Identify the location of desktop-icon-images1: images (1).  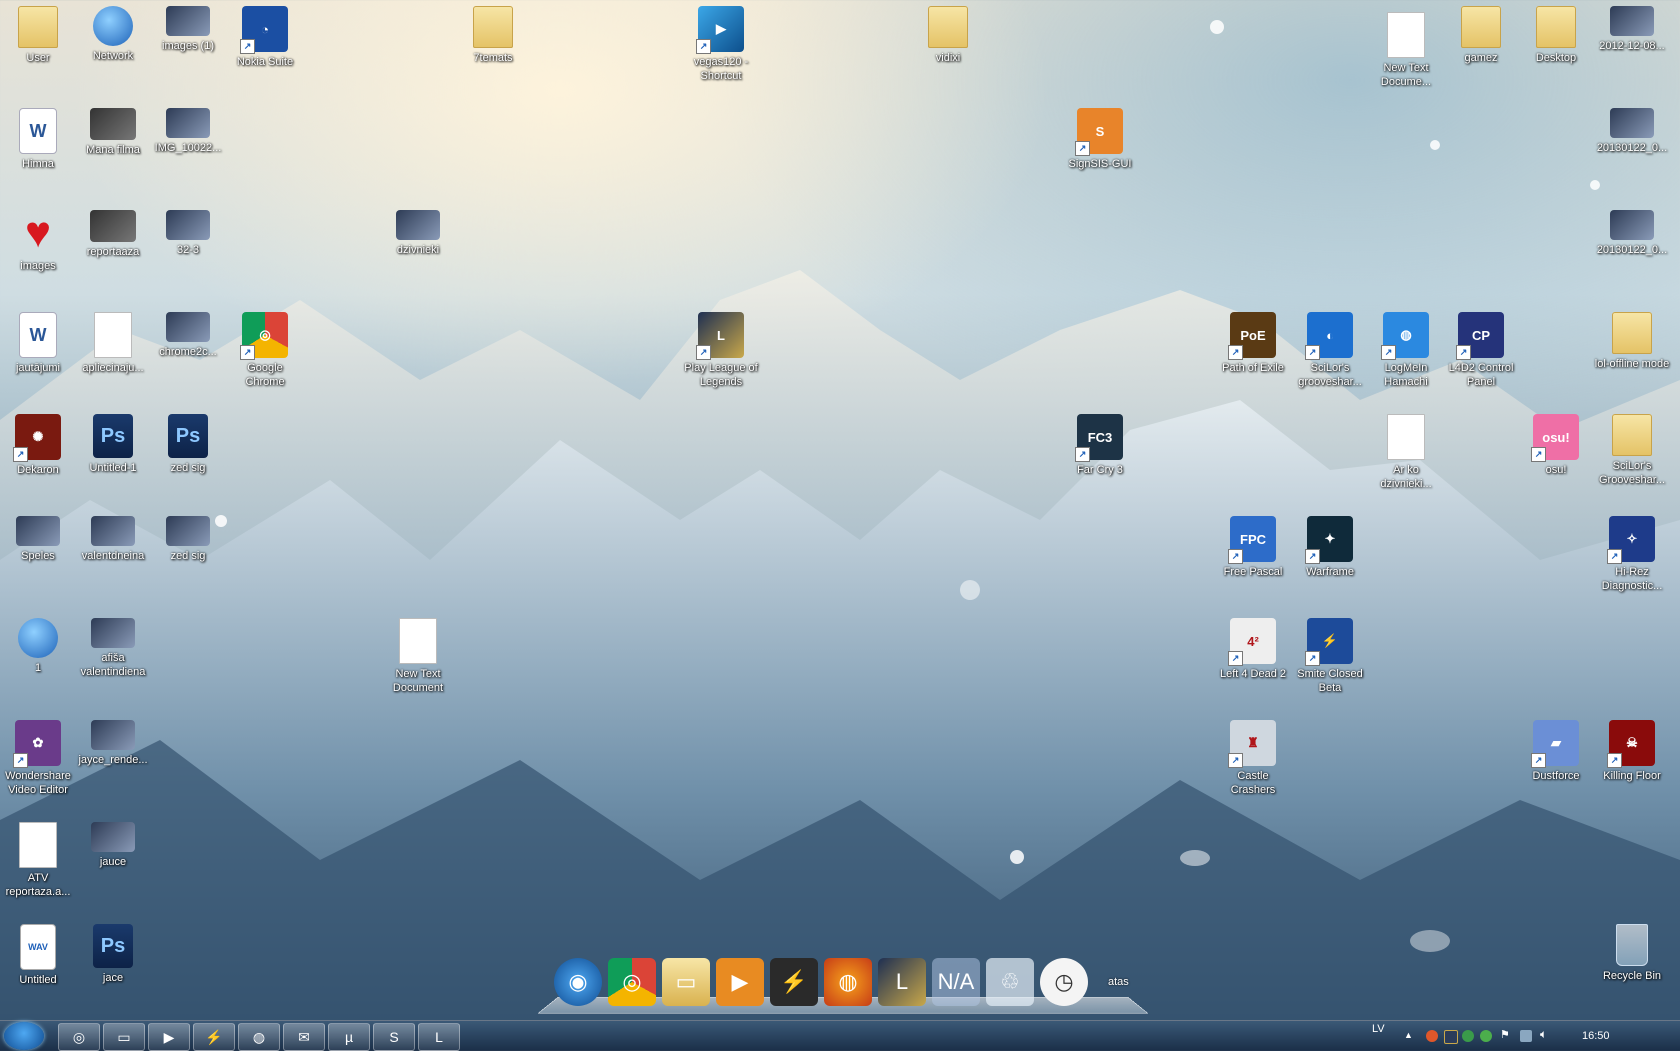
(188, 29).